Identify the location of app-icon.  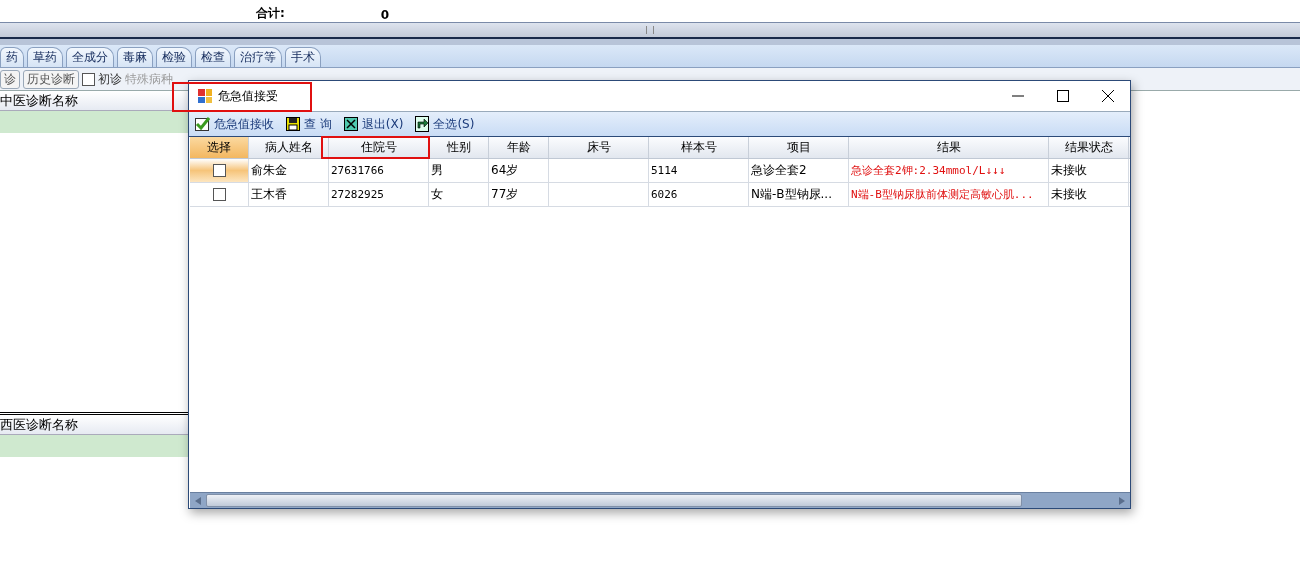
(205, 96).